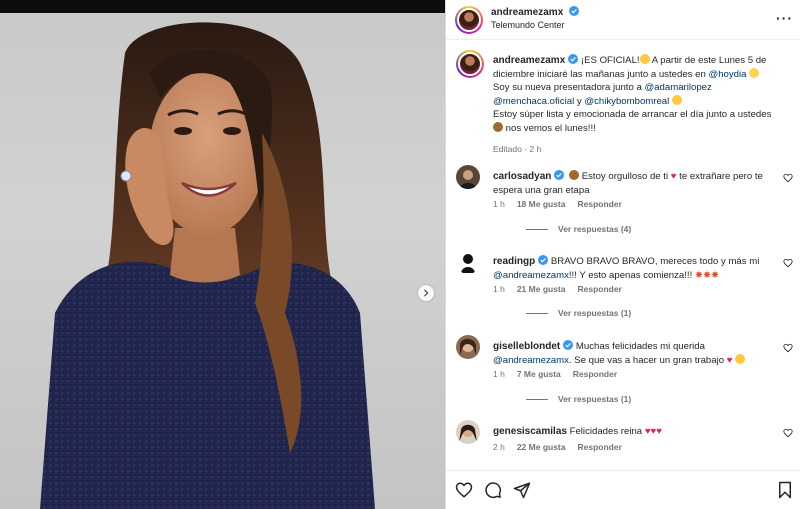 The width and height of the screenshot is (800, 509). What do you see at coordinates (469, 20) in the screenshot?
I see `author-avatar` at bounding box center [469, 20].